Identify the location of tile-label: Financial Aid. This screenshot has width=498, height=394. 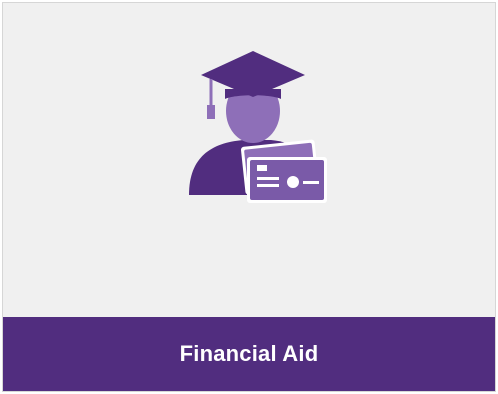
(249, 353).